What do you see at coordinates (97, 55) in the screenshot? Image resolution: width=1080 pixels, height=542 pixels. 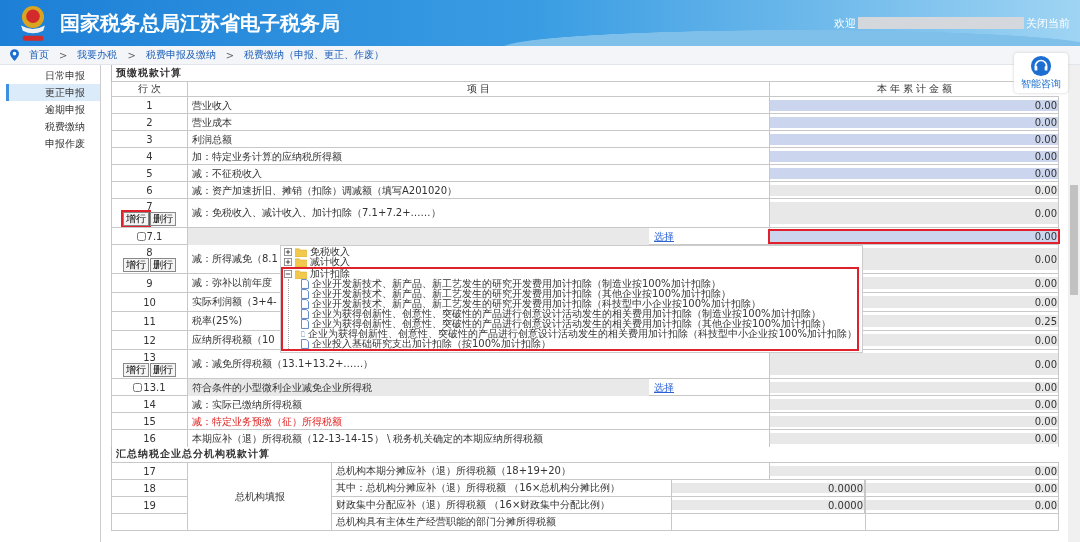 I see `breadcrumb-link: 我要办税` at bounding box center [97, 55].